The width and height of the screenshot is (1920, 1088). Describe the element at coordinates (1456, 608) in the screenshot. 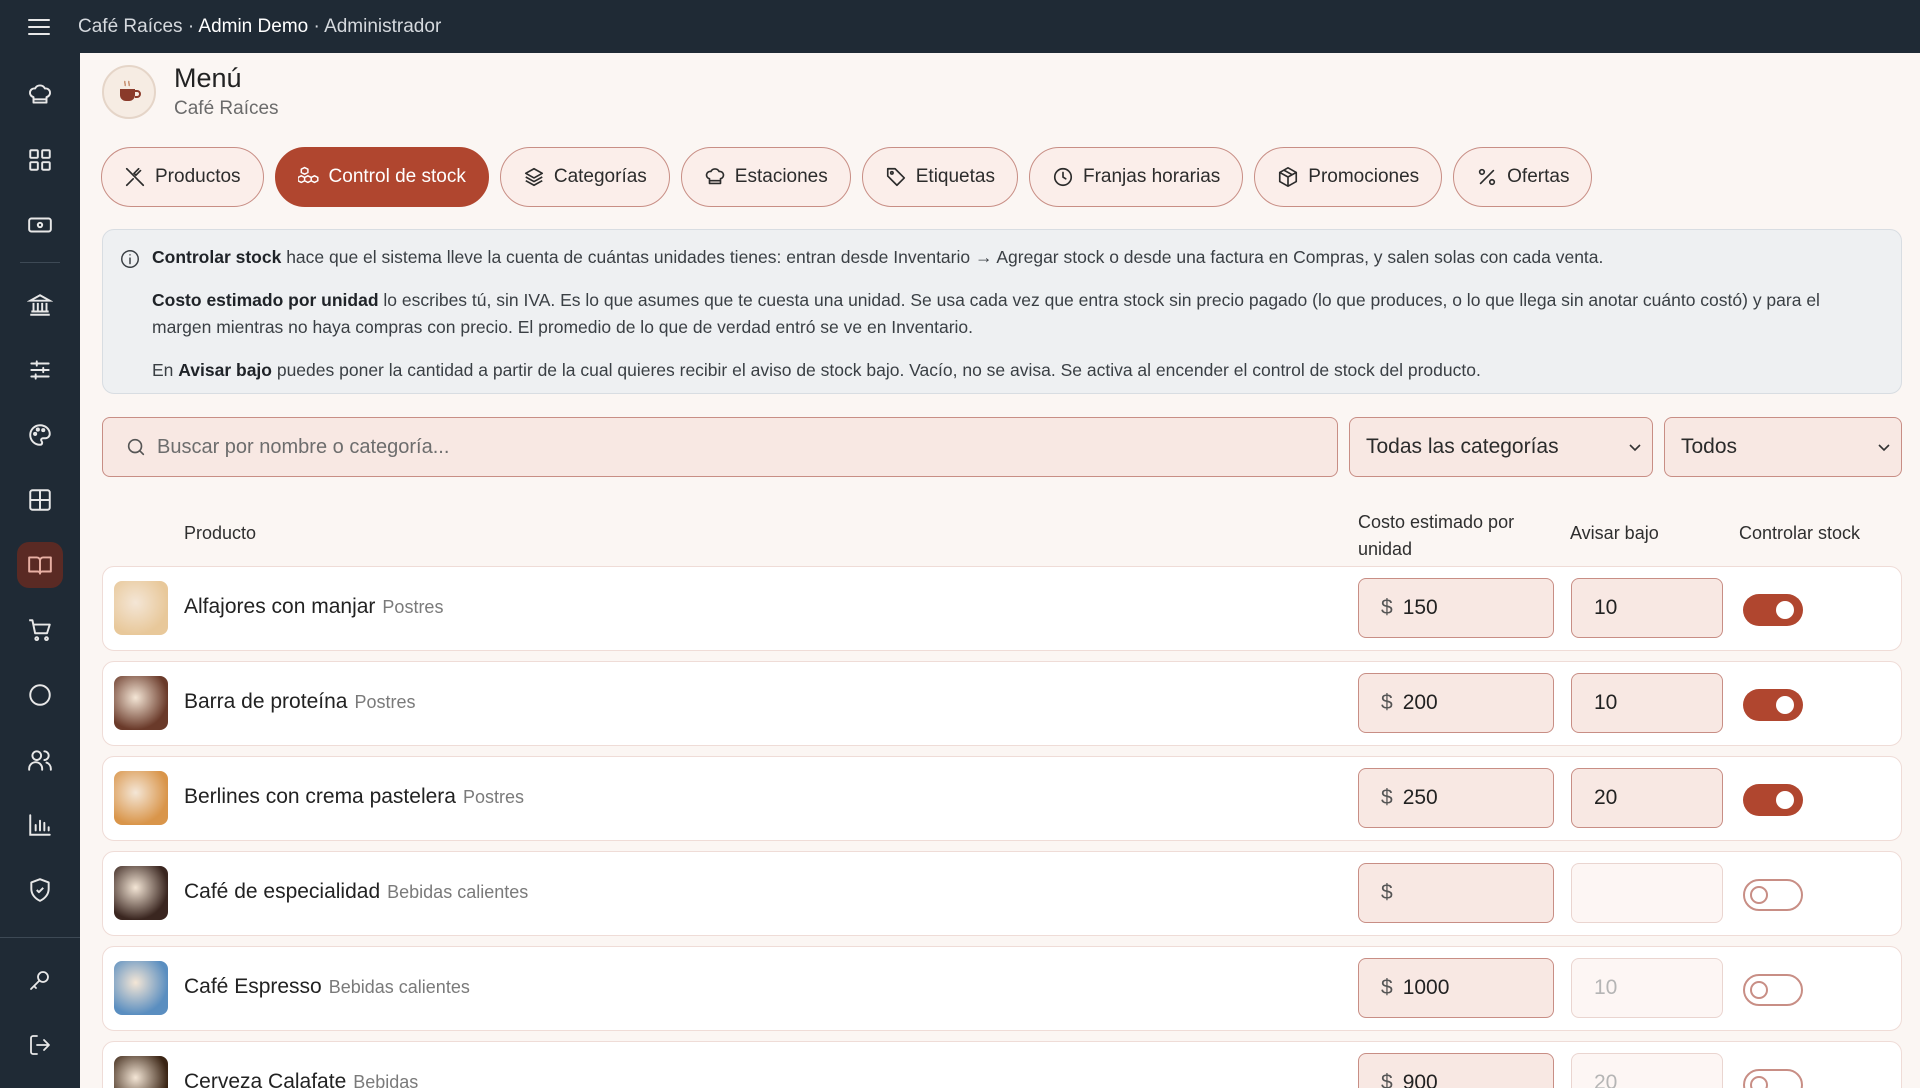

I see `cost-input: $150` at that location.